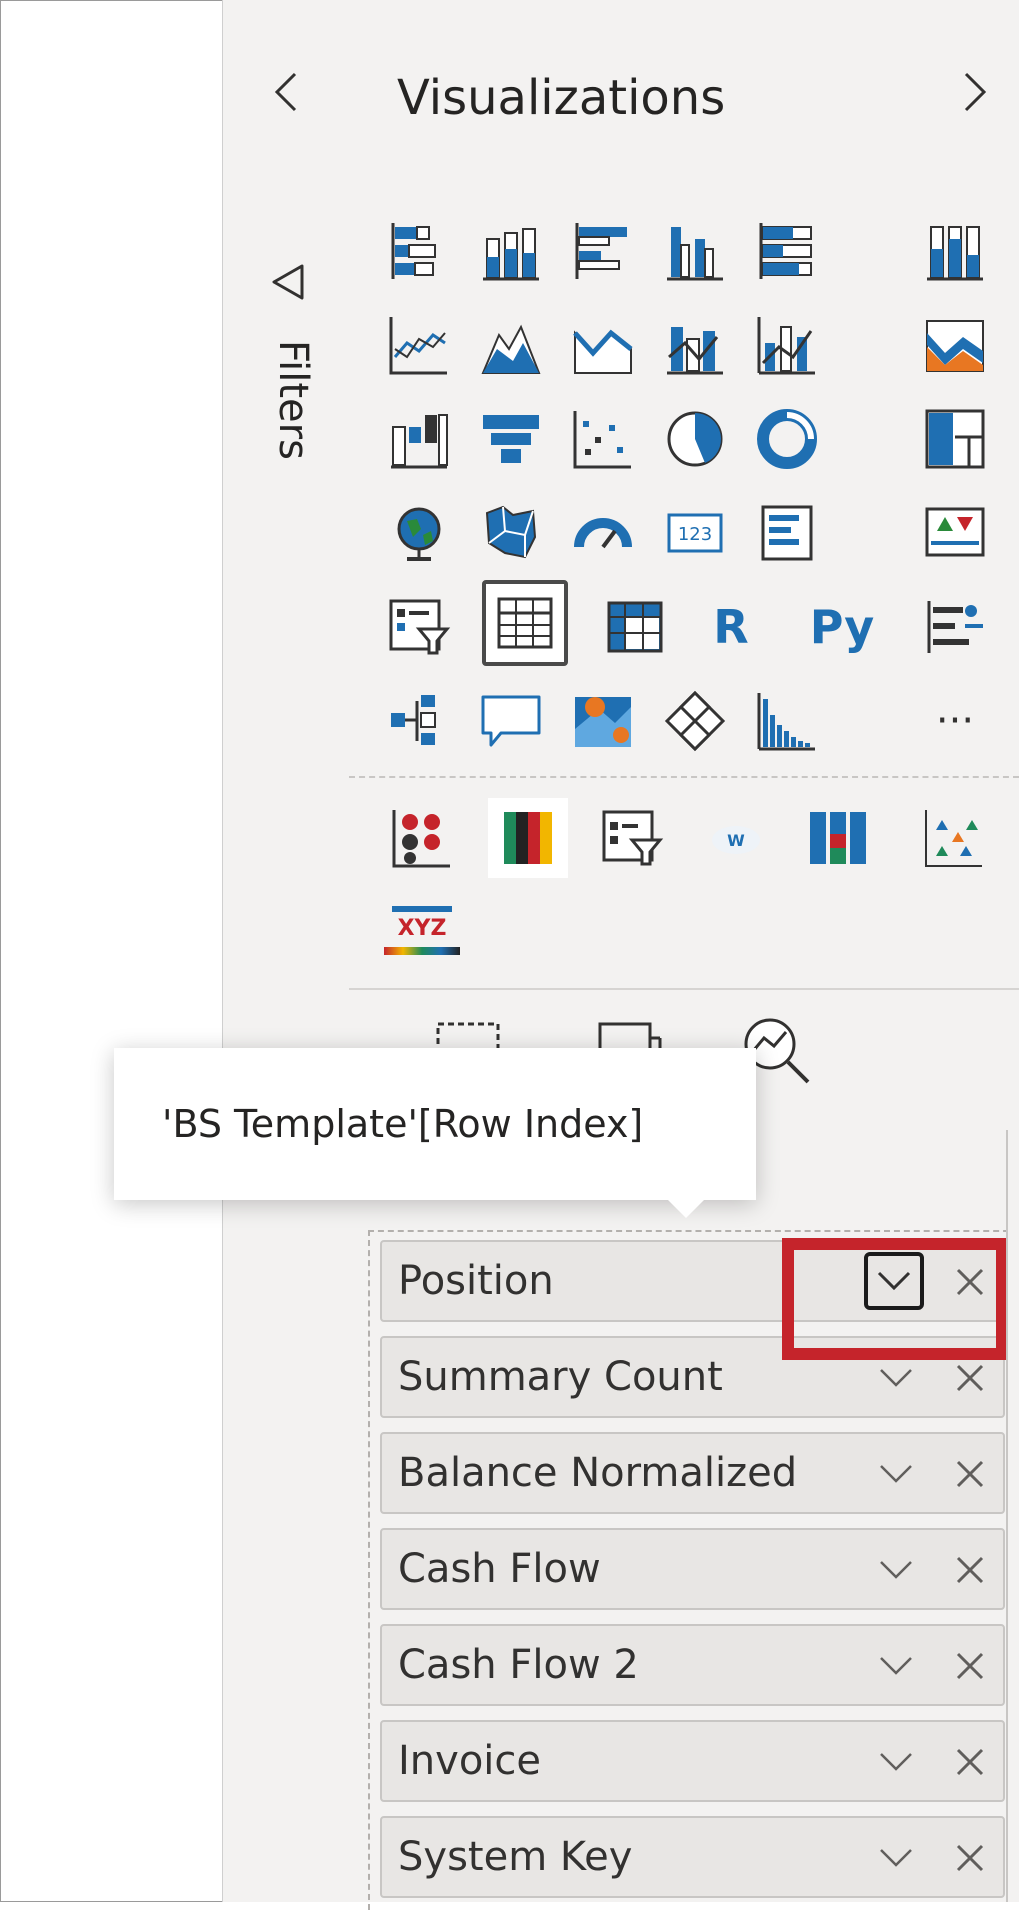 The height and width of the screenshot is (1910, 1019). I want to click on field-label: Position, so click(476, 1281).